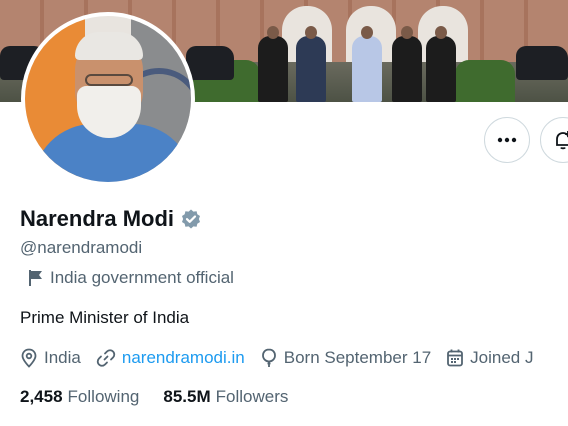 The width and height of the screenshot is (568, 426). Describe the element at coordinates (252, 397) in the screenshot. I see `followers-label: Followers` at that location.